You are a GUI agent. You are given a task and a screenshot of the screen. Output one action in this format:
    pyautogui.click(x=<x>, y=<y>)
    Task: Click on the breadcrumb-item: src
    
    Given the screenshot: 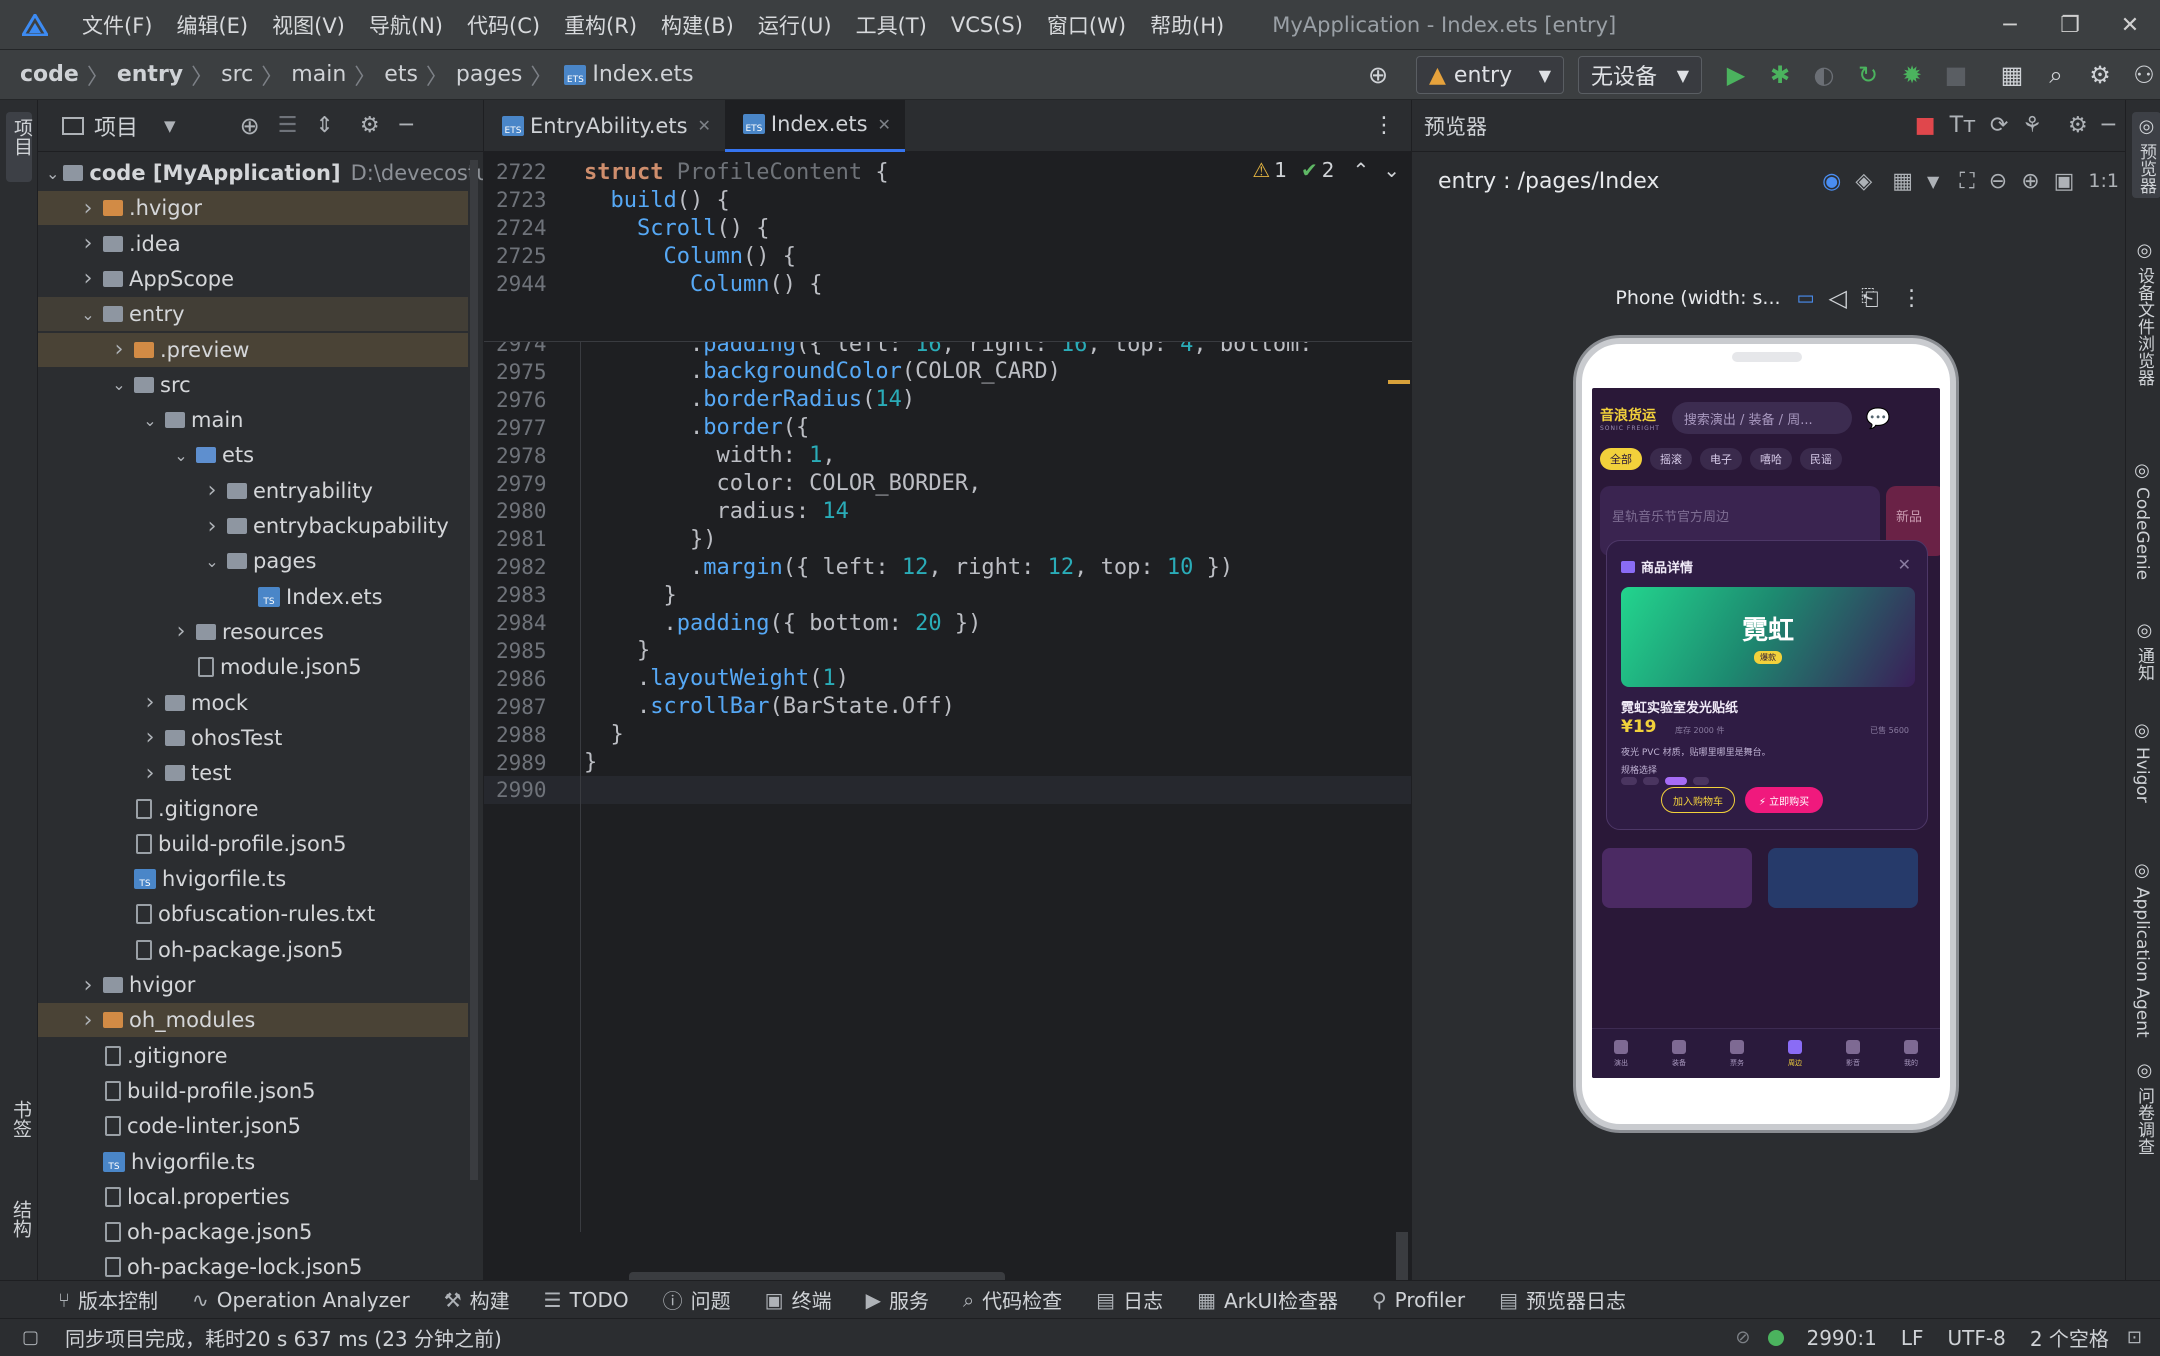 What is the action you would take?
    pyautogui.click(x=237, y=74)
    